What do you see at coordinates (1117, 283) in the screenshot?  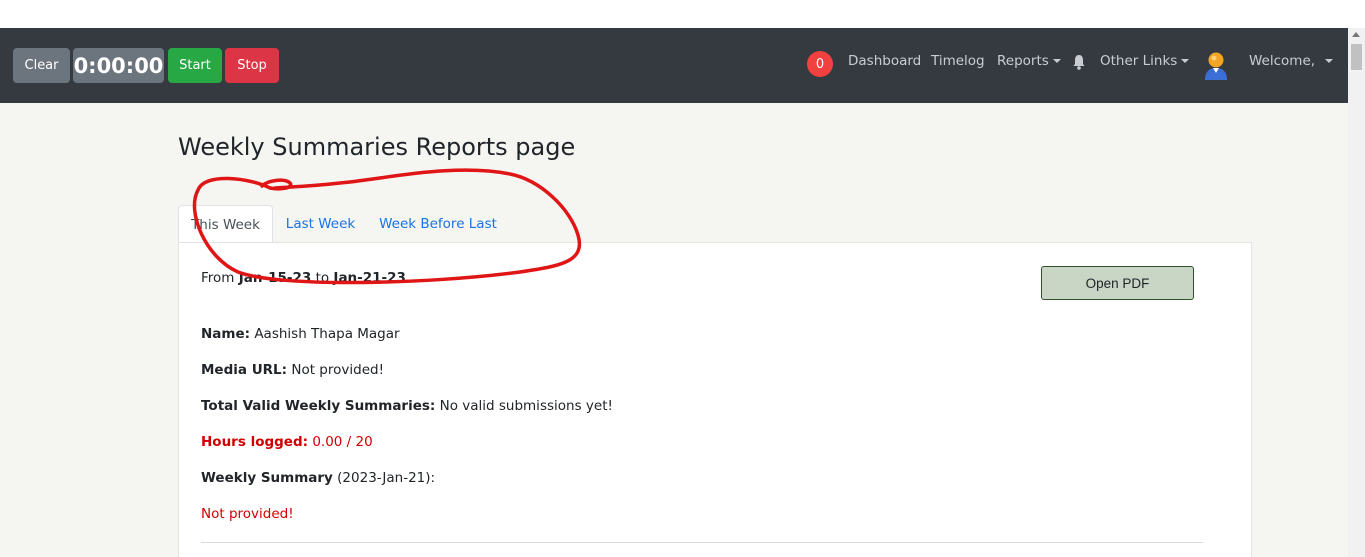 I see `open-pdf-button: Open PDF` at bounding box center [1117, 283].